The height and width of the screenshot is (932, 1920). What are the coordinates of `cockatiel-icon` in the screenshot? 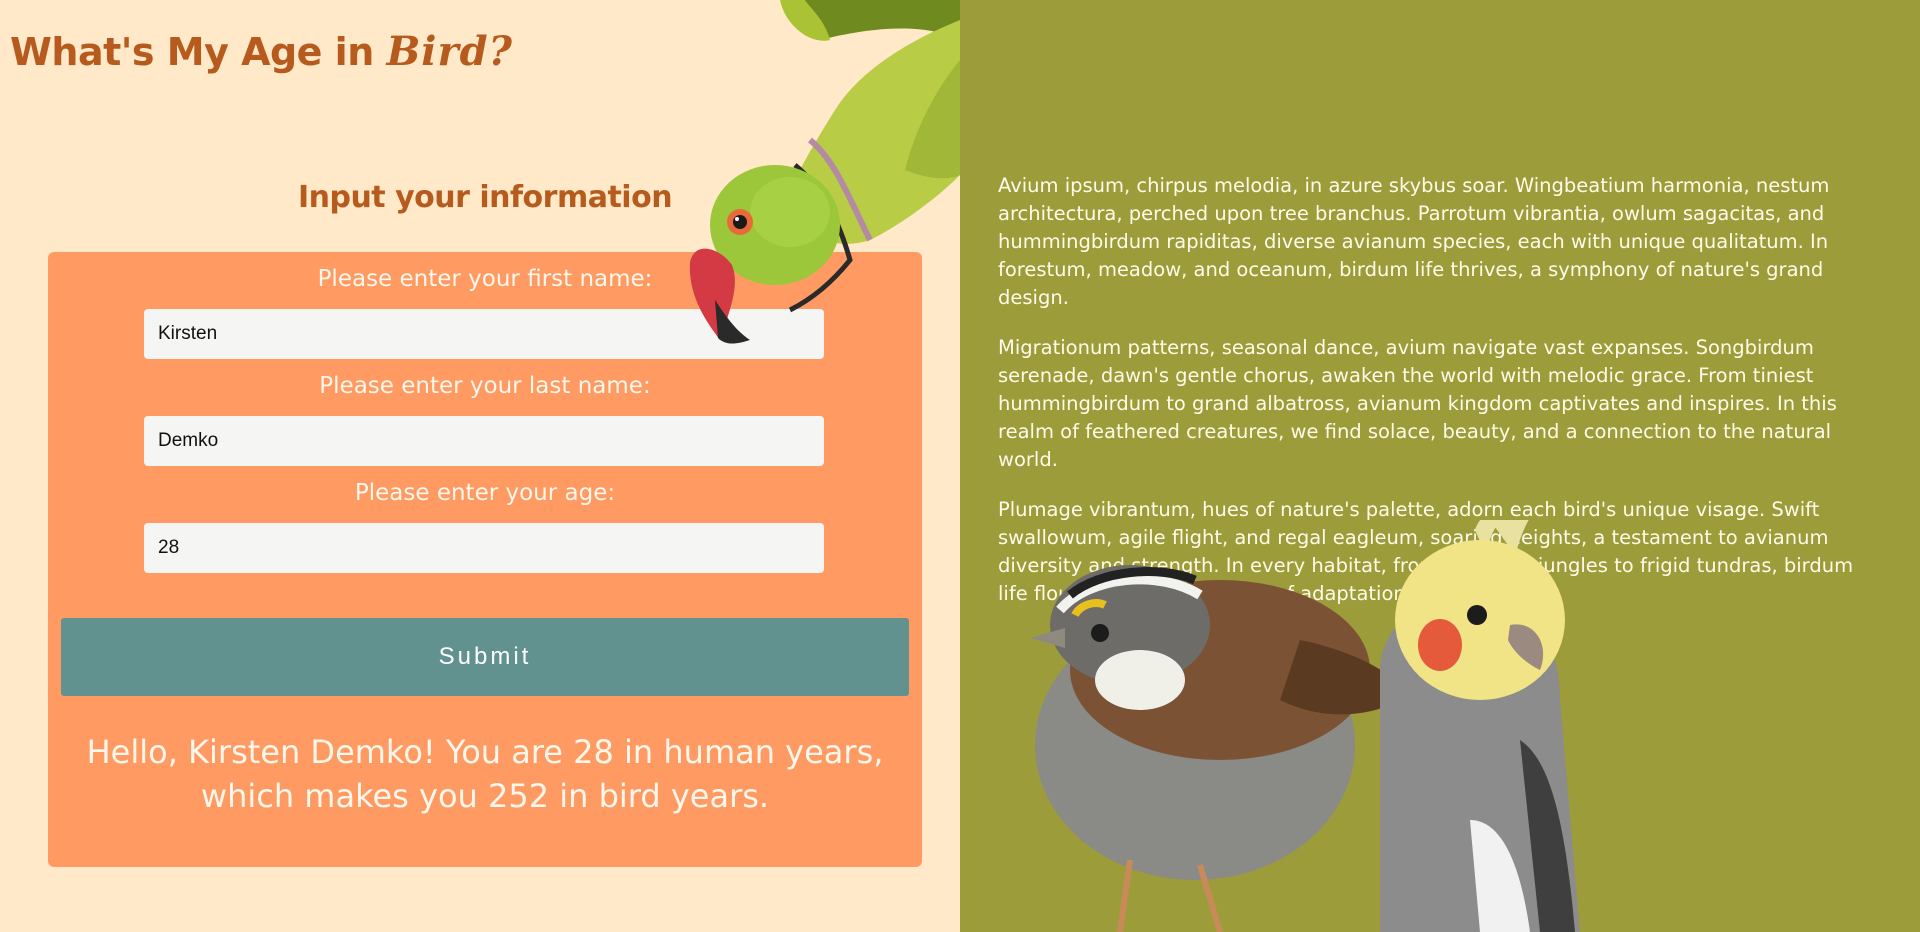 It's located at (1480, 714).